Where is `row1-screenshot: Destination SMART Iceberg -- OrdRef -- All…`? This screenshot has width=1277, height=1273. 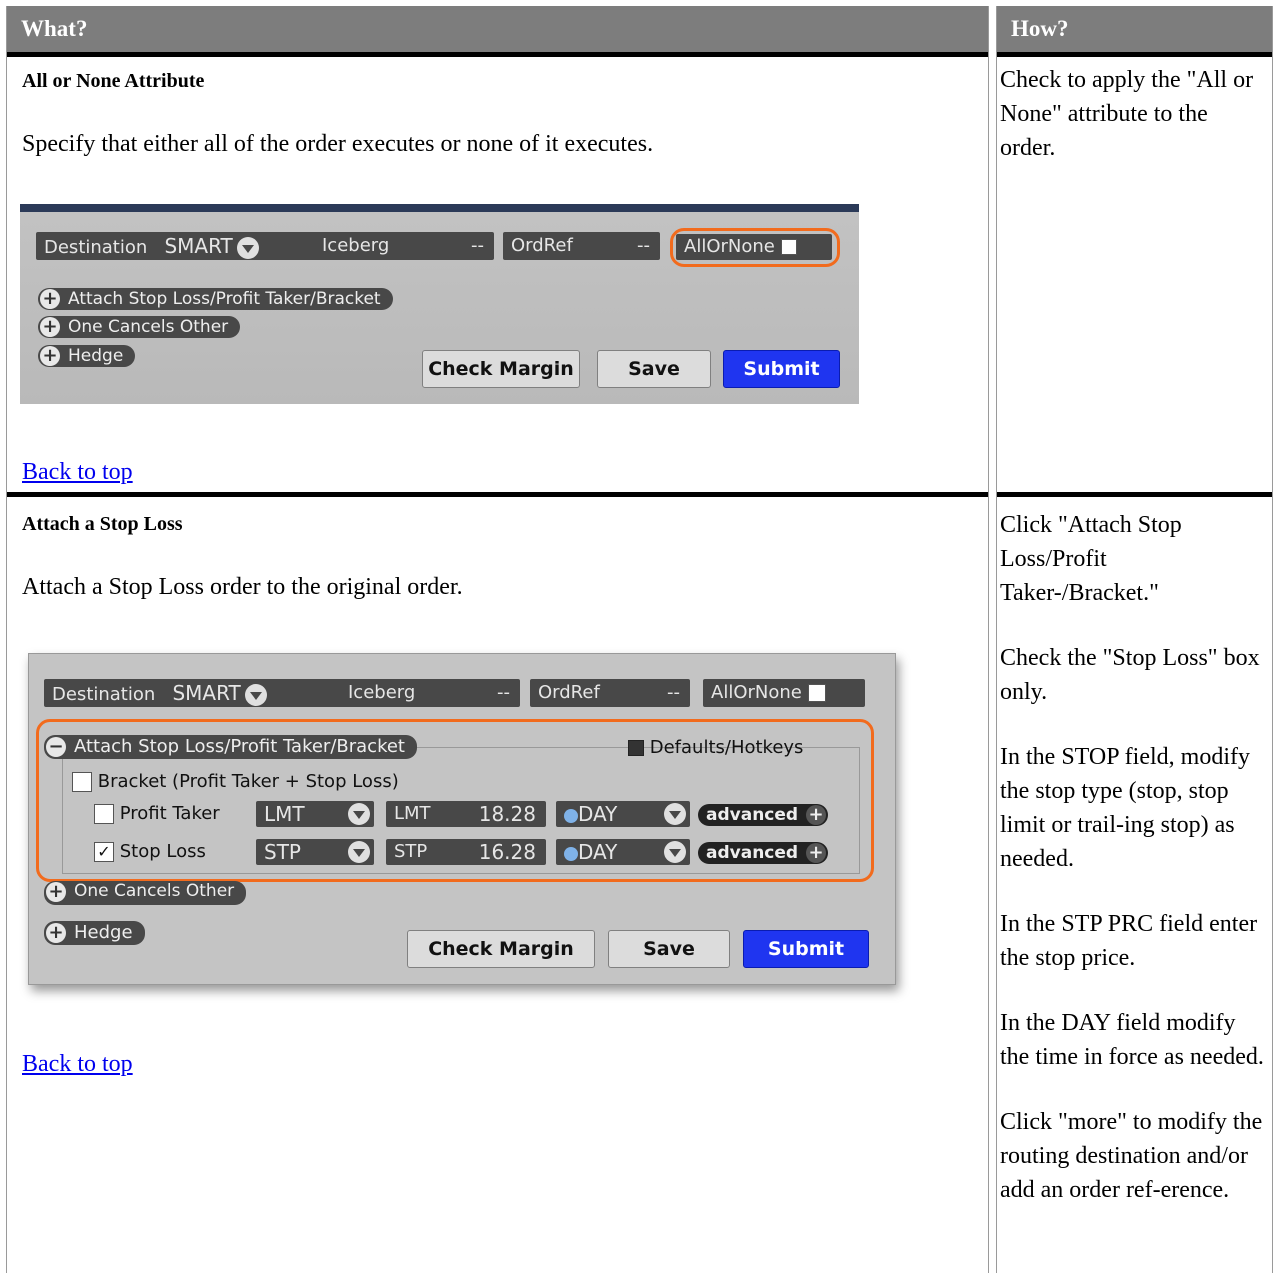 row1-screenshot: Destination SMART Iceberg -- OrdRef -- All… is located at coordinates (439, 304).